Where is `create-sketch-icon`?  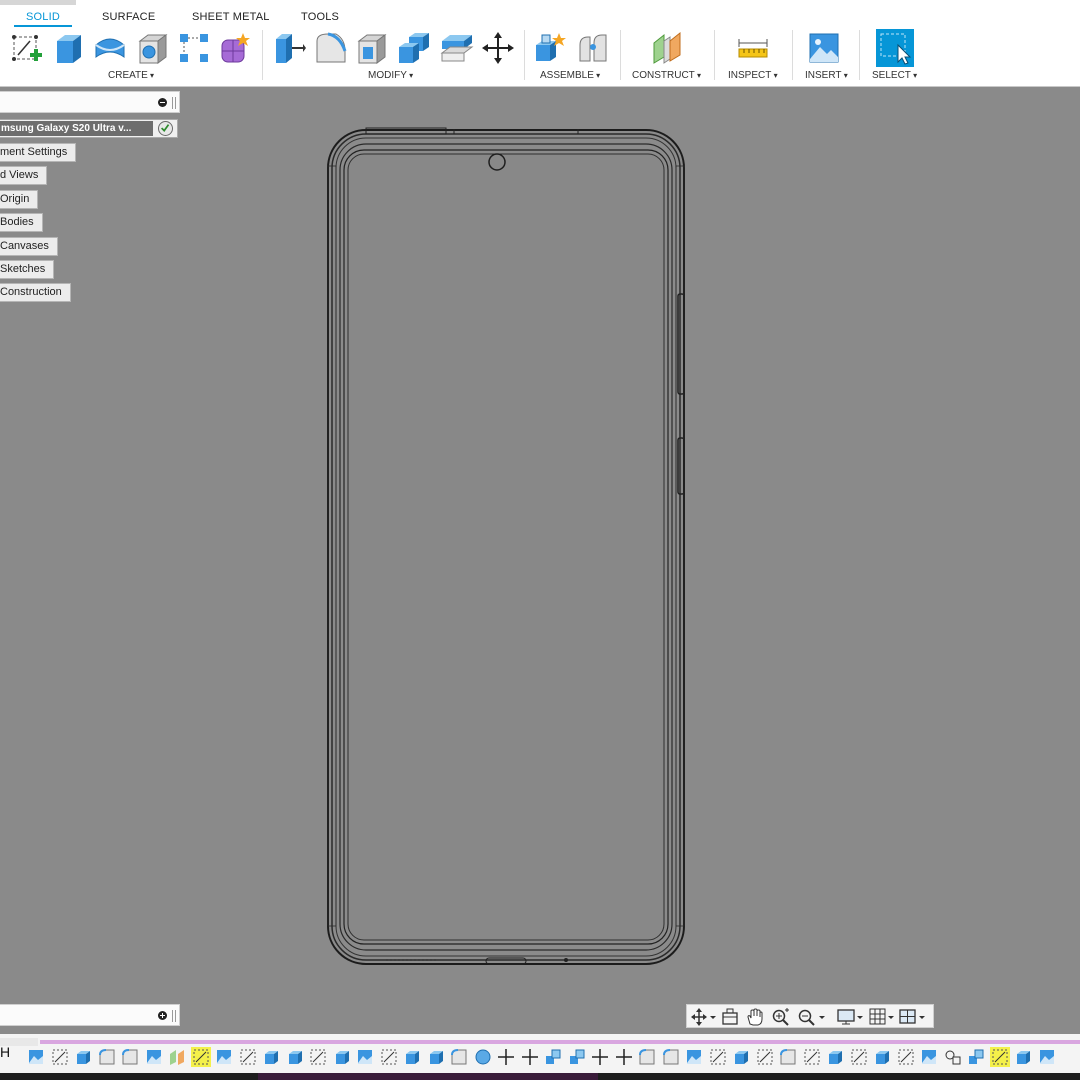 create-sketch-icon is located at coordinates (27, 48).